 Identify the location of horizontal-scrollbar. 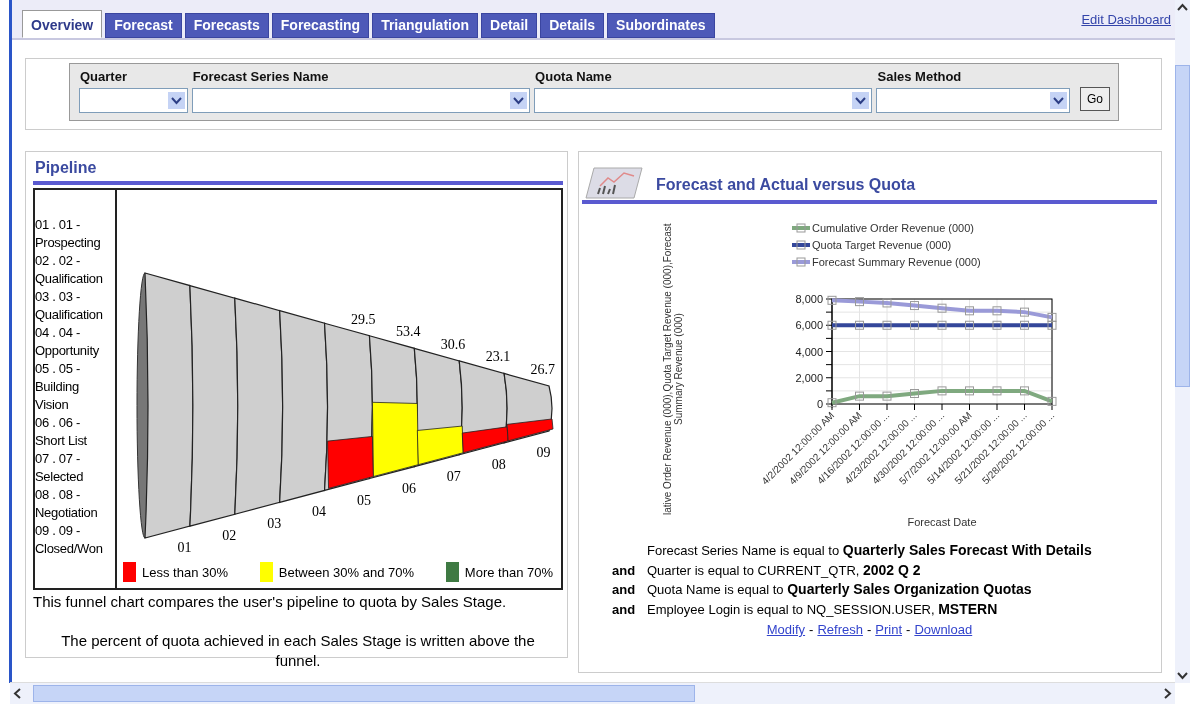
(592, 693).